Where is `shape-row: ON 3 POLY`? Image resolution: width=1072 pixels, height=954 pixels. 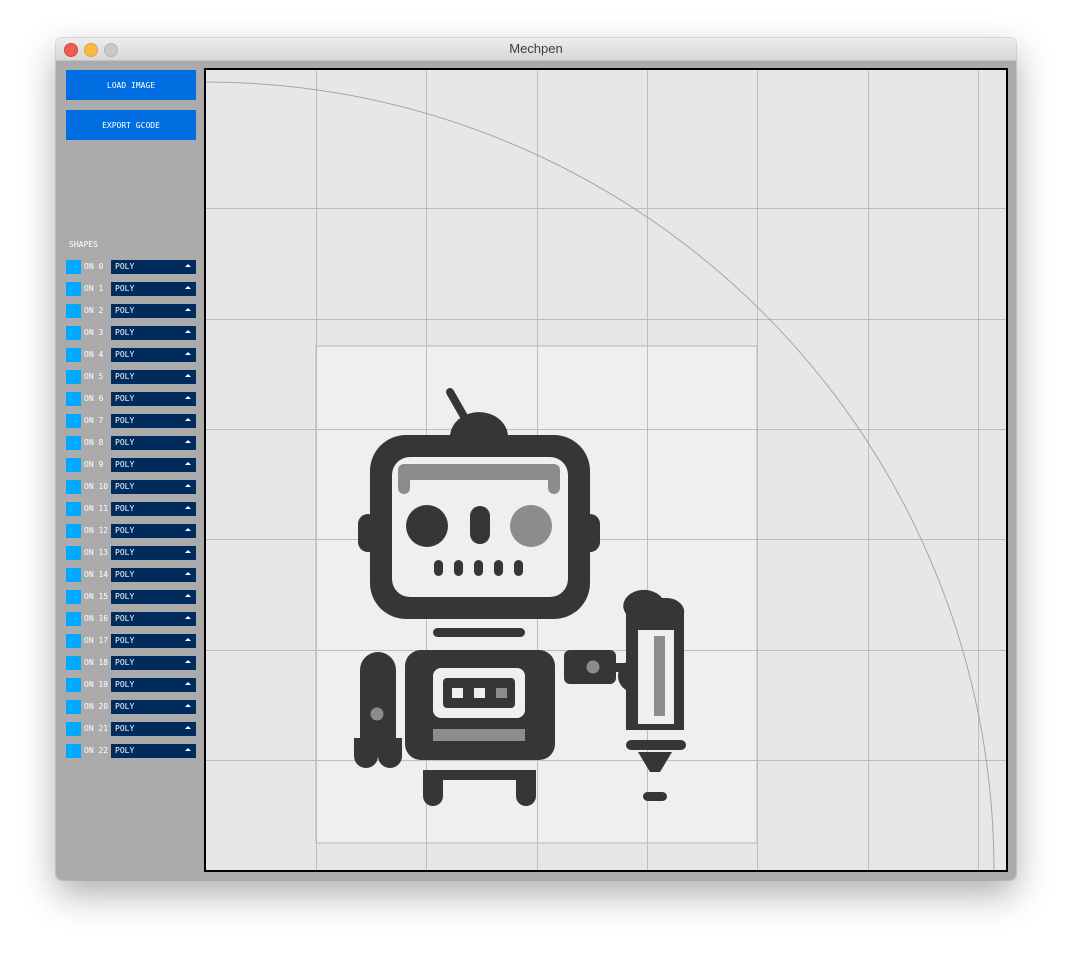 shape-row: ON 3 POLY is located at coordinates (131, 333).